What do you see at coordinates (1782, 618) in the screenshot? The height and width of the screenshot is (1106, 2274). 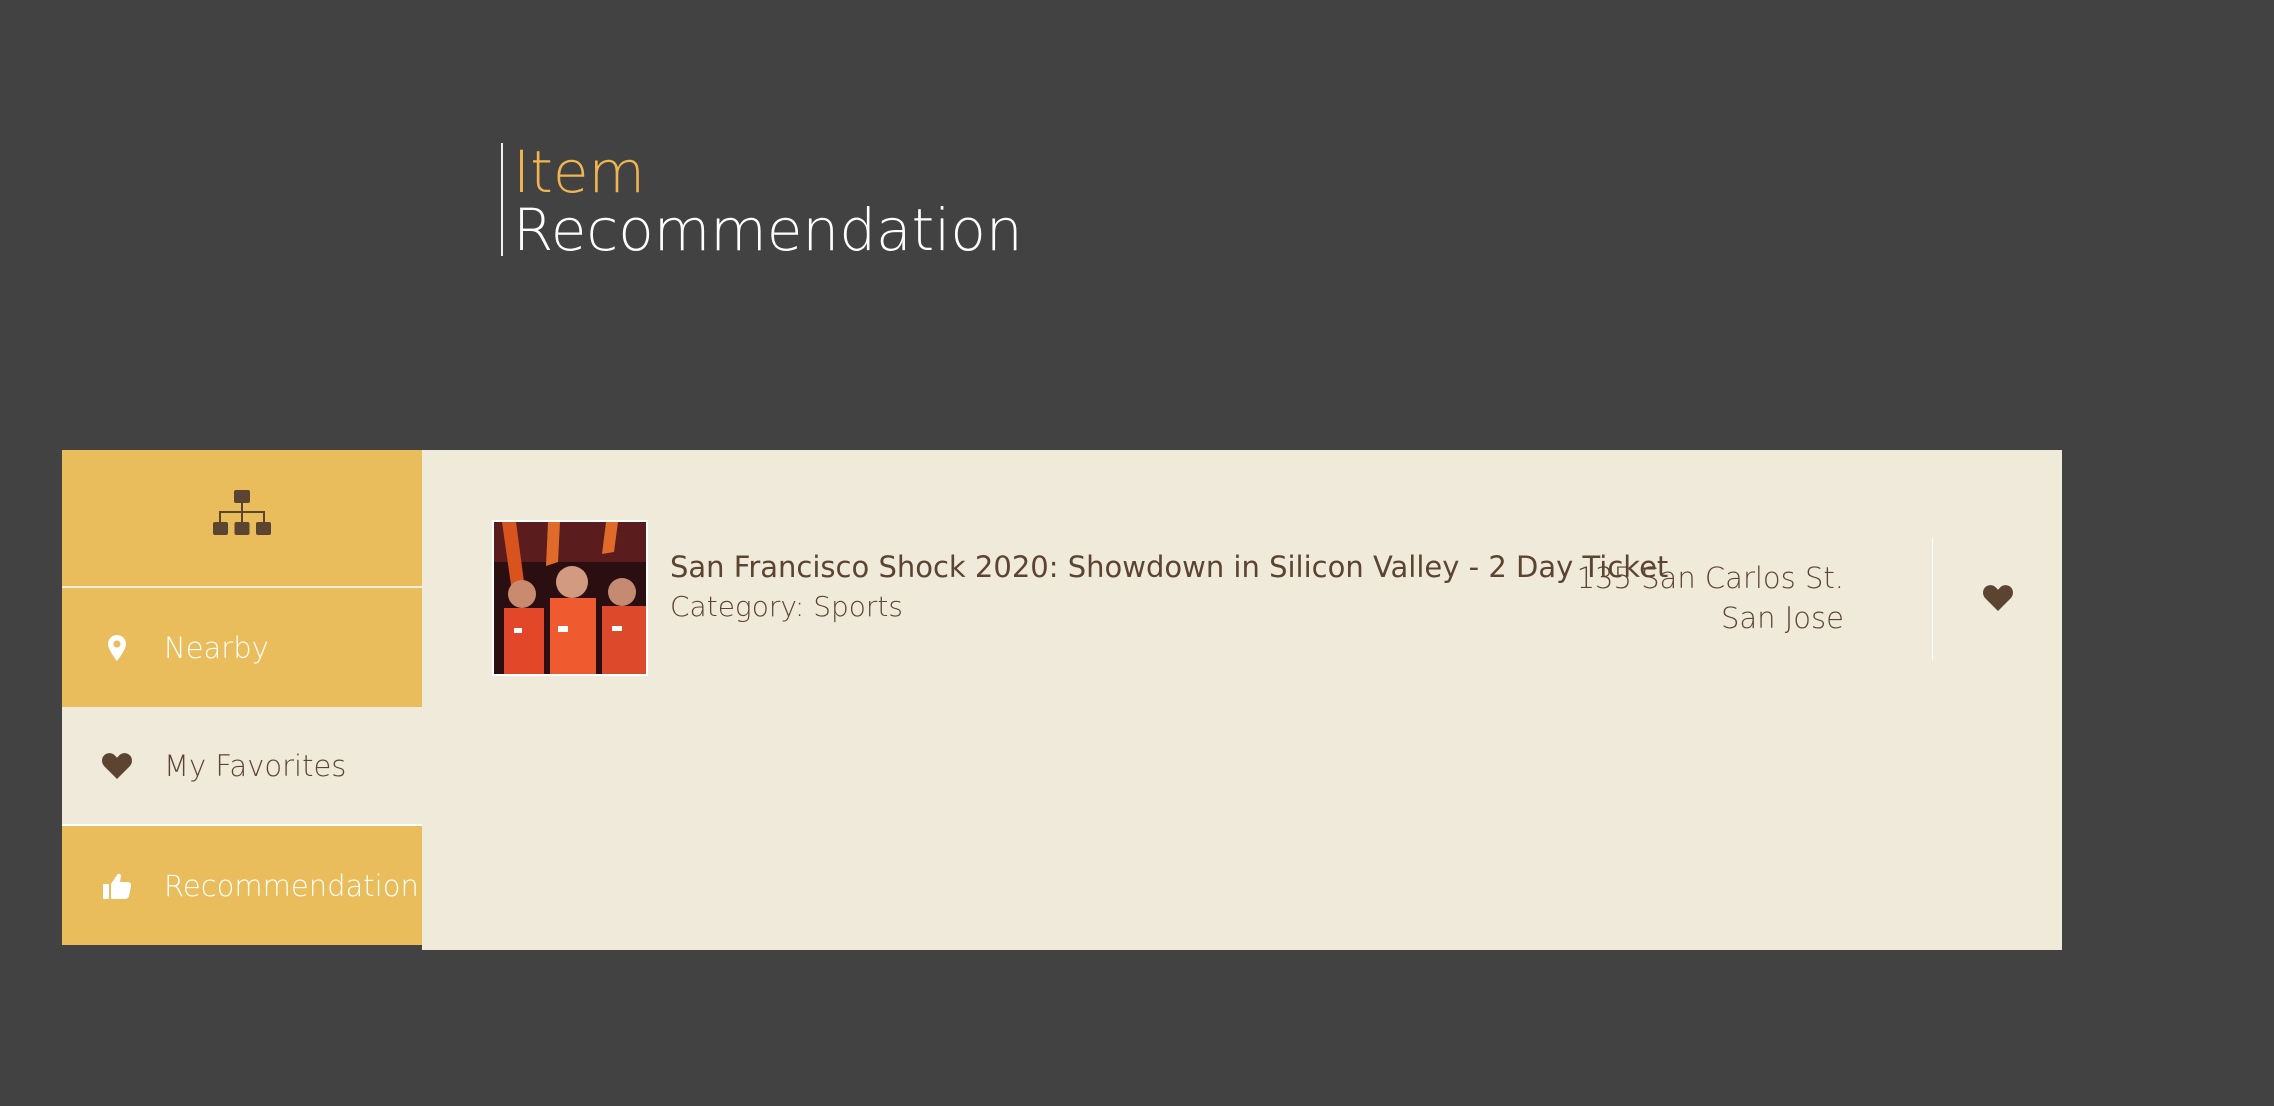 I see `address-line-2: San Jose` at bounding box center [1782, 618].